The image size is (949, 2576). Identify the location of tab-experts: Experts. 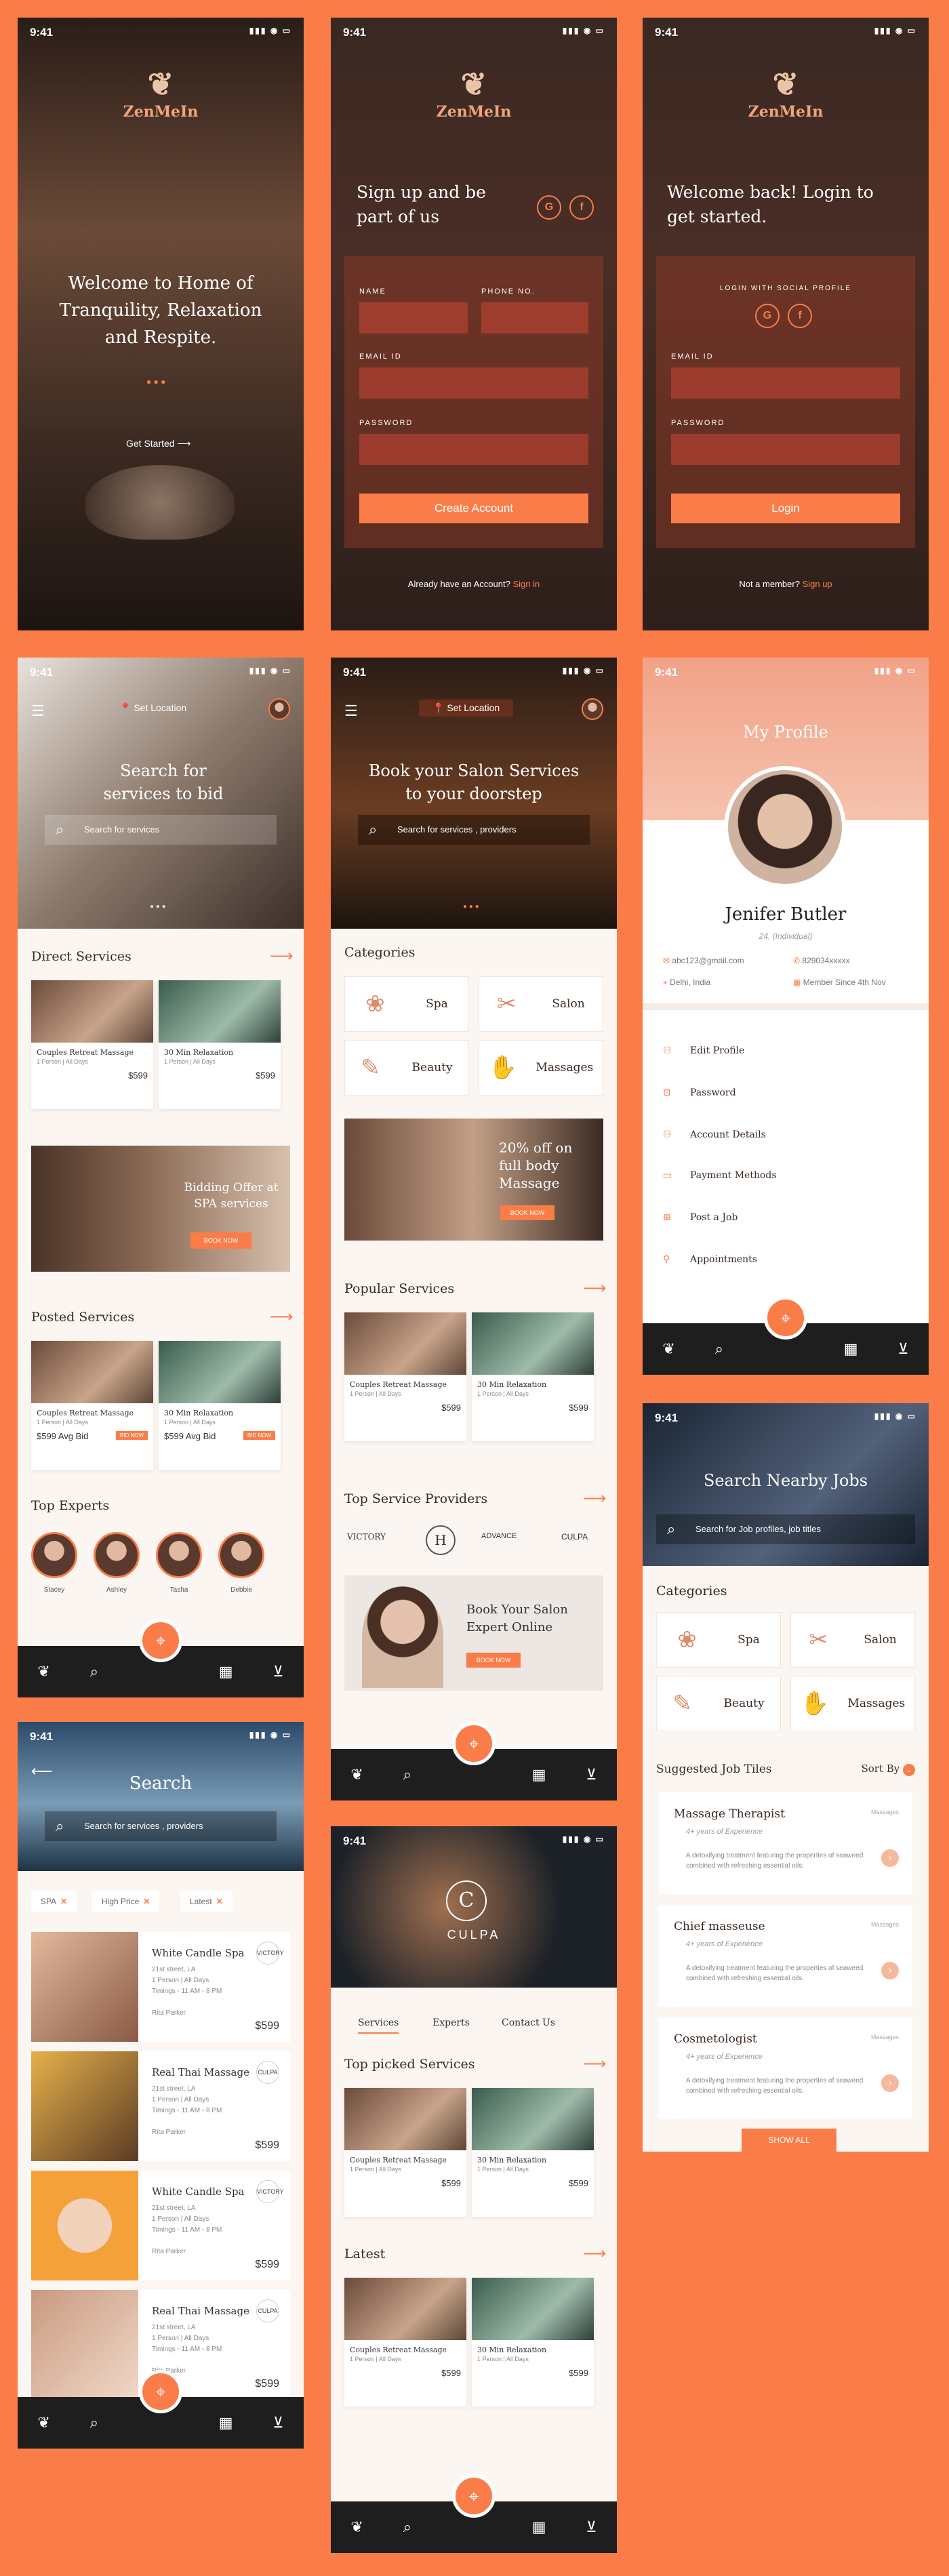
(451, 2022).